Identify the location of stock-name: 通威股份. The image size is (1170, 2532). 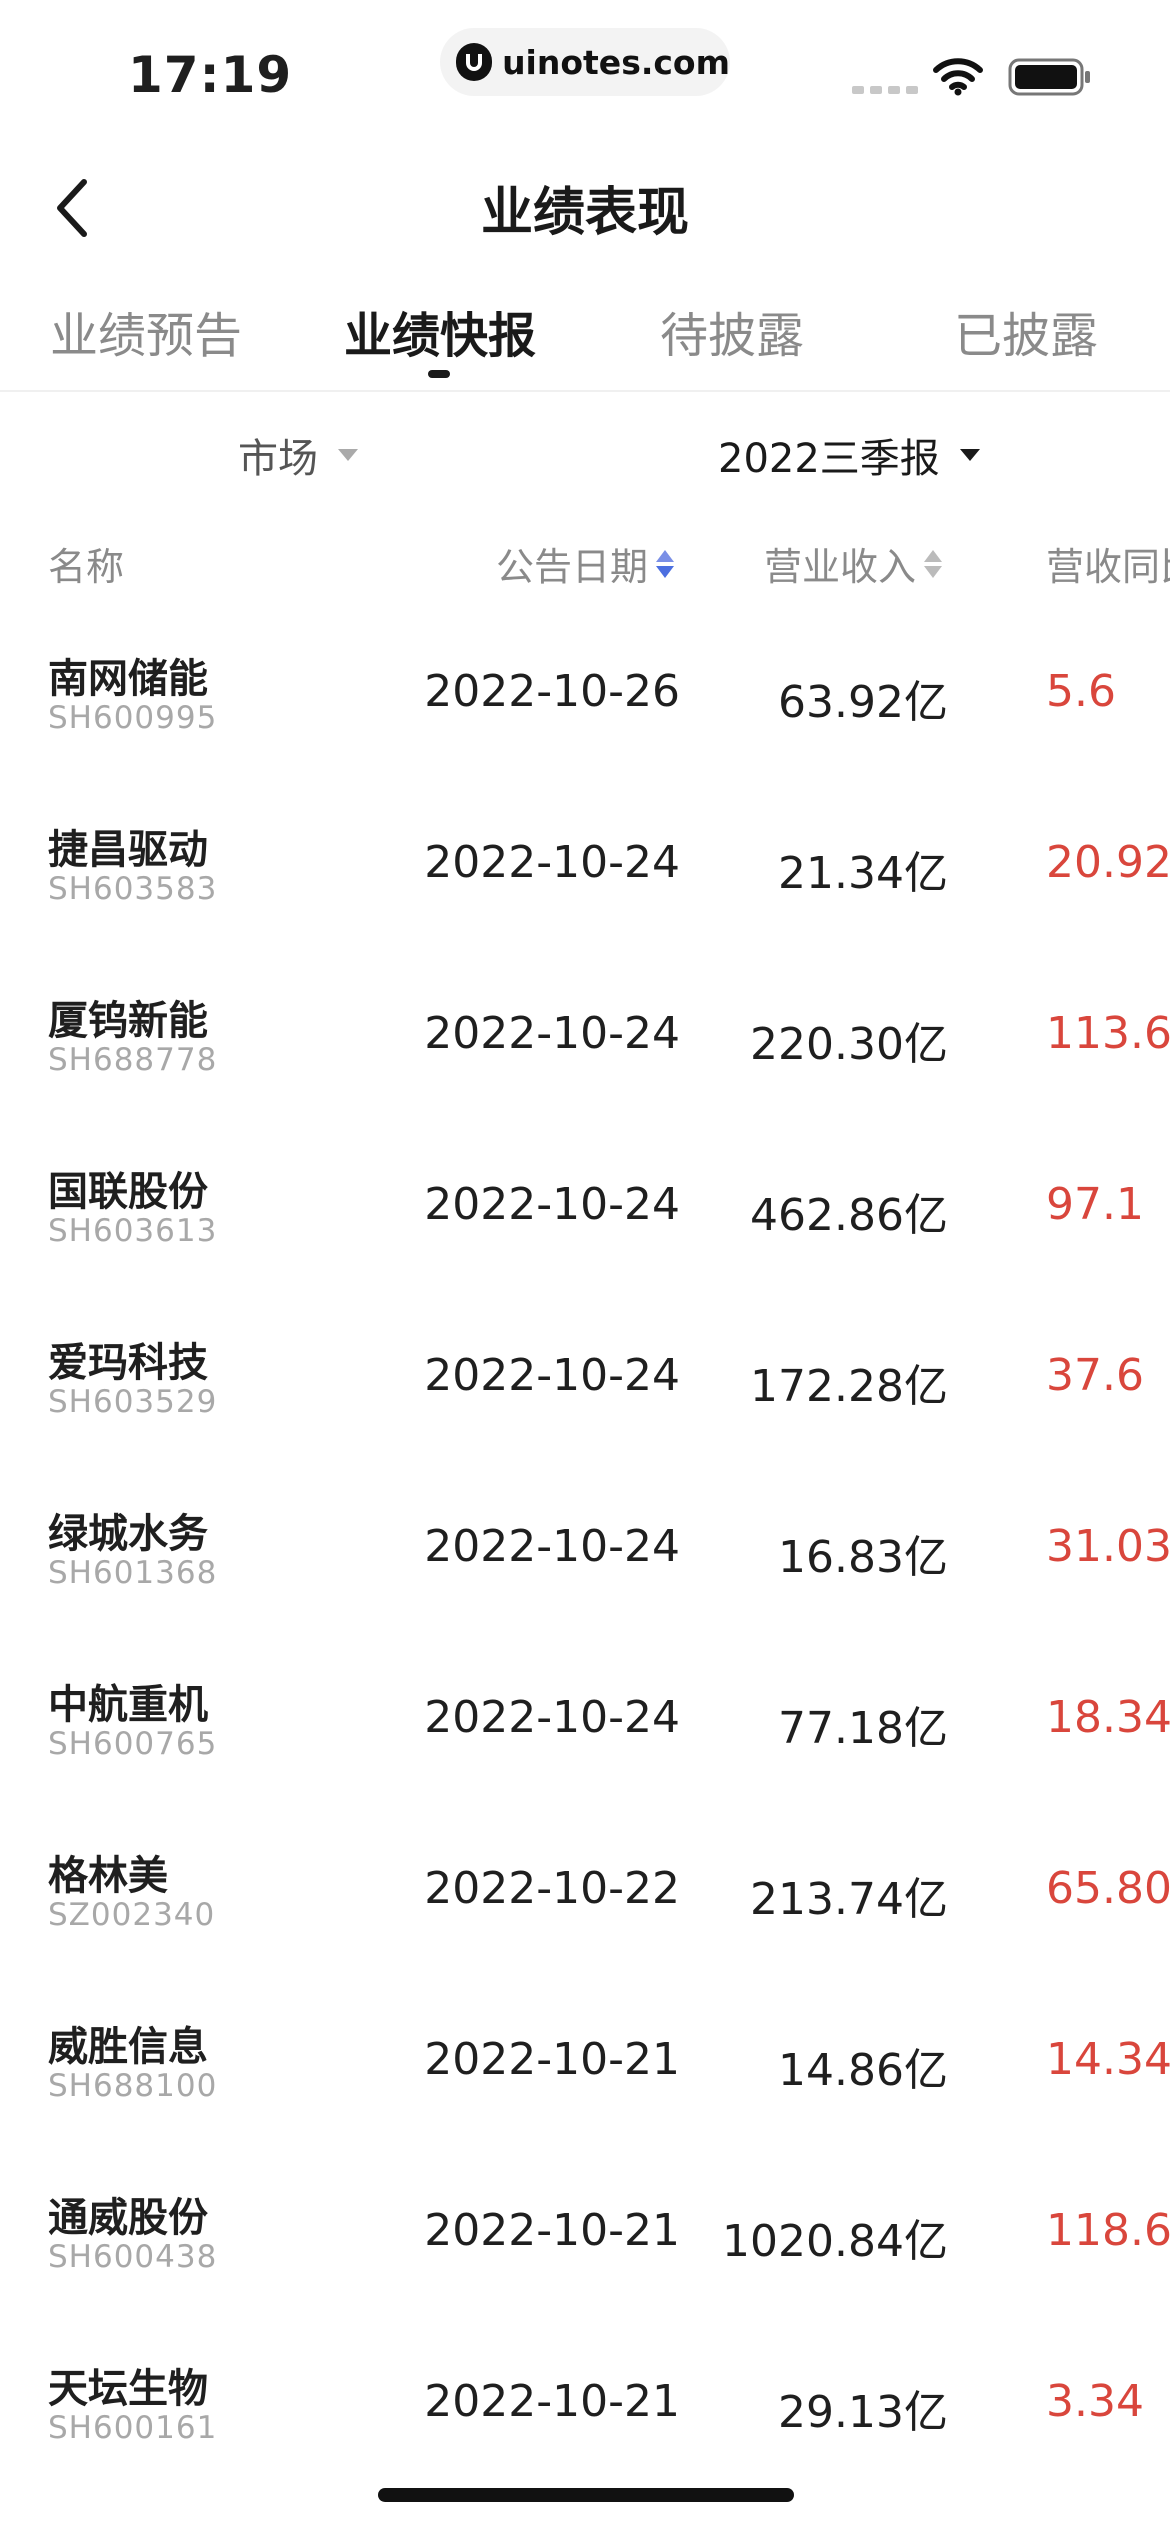
(128, 2218).